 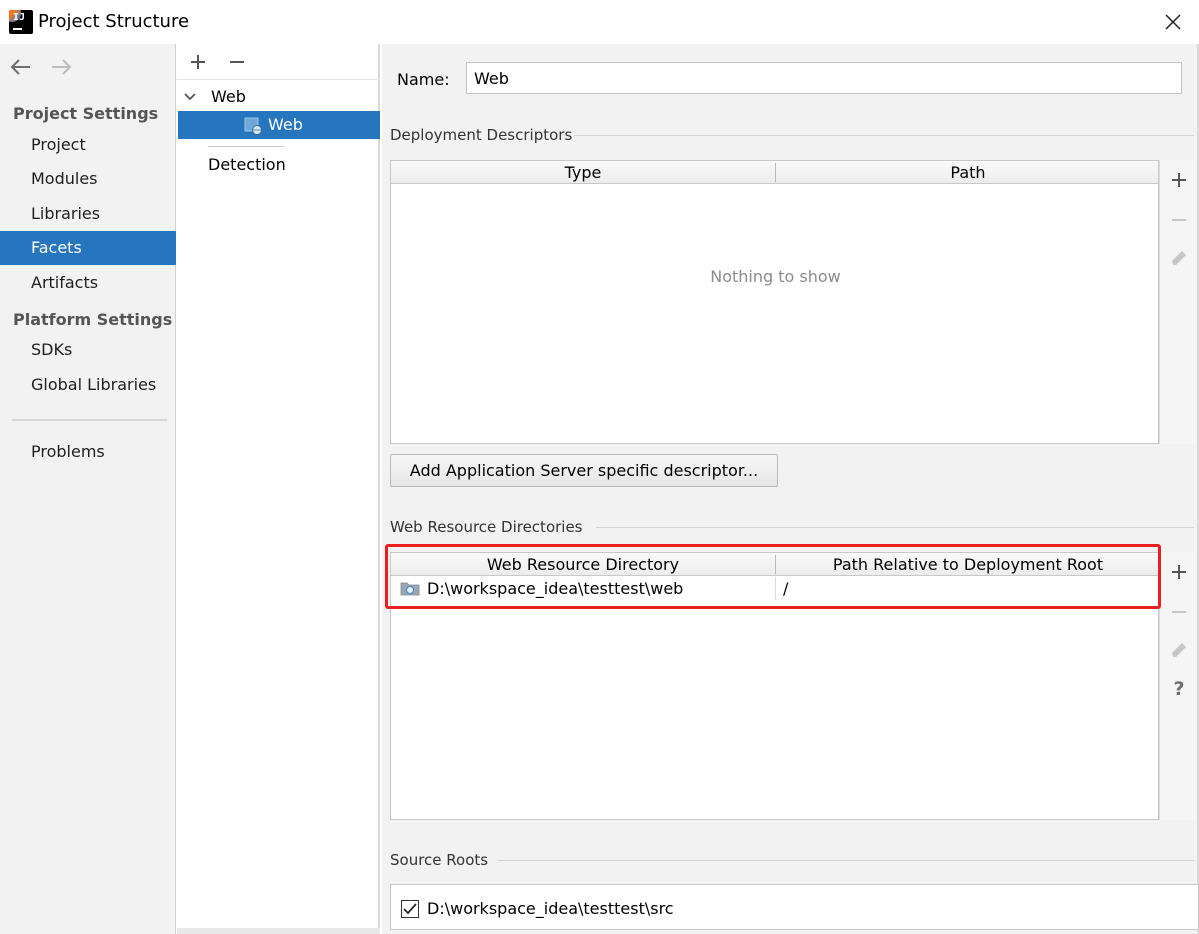 What do you see at coordinates (775, 276) in the screenshot?
I see `empty-table-text: Nothing to show` at bounding box center [775, 276].